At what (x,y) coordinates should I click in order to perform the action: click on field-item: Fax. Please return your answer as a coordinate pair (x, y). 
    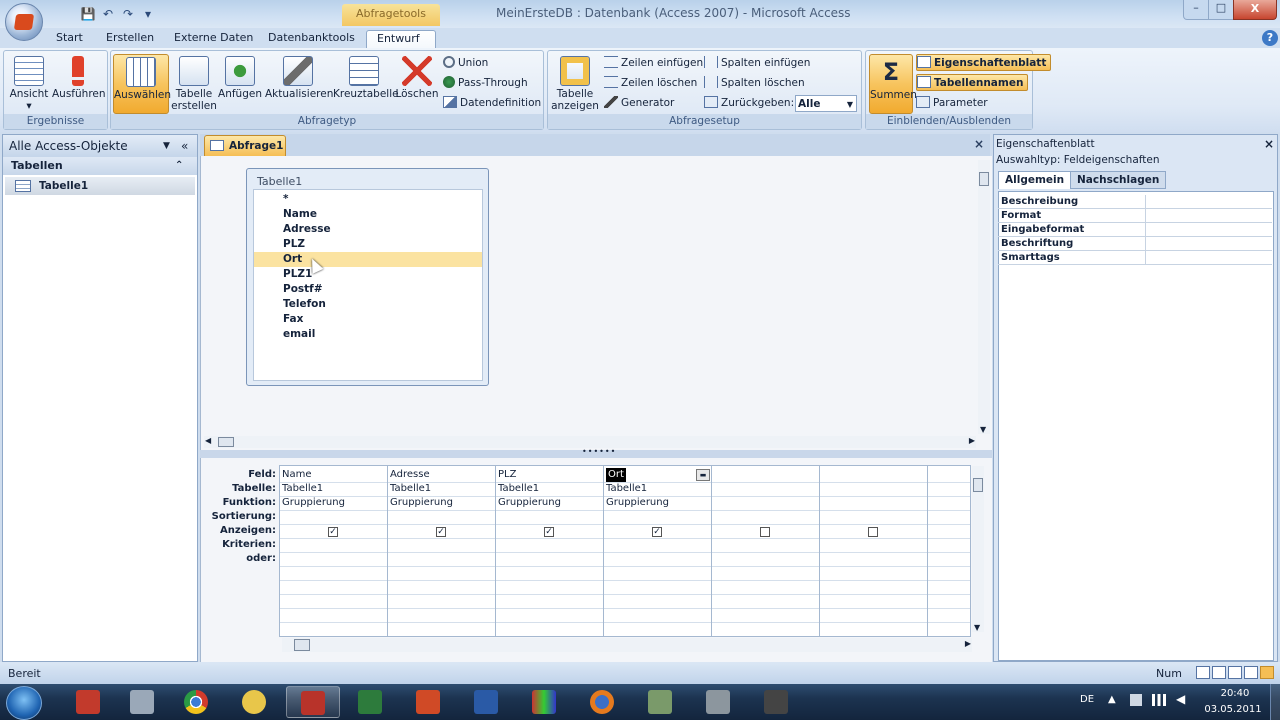
    Looking at the image, I should click on (368, 319).